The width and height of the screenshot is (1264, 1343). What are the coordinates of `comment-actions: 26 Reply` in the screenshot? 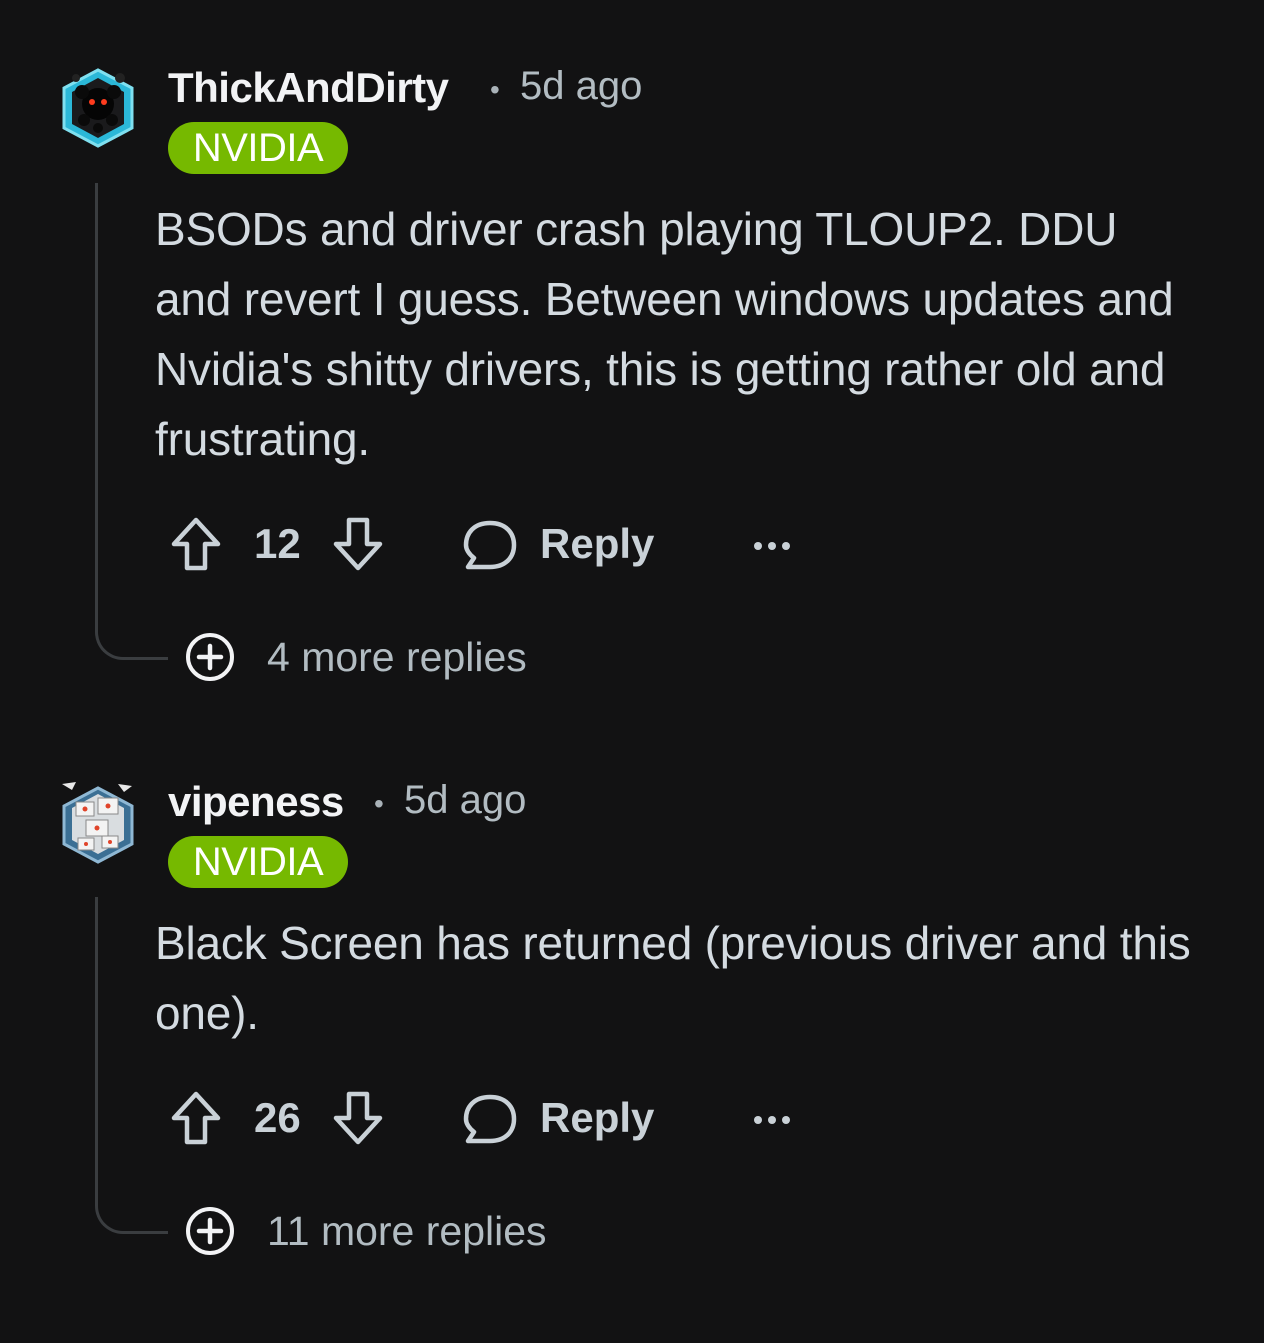 It's located at (488, 1118).